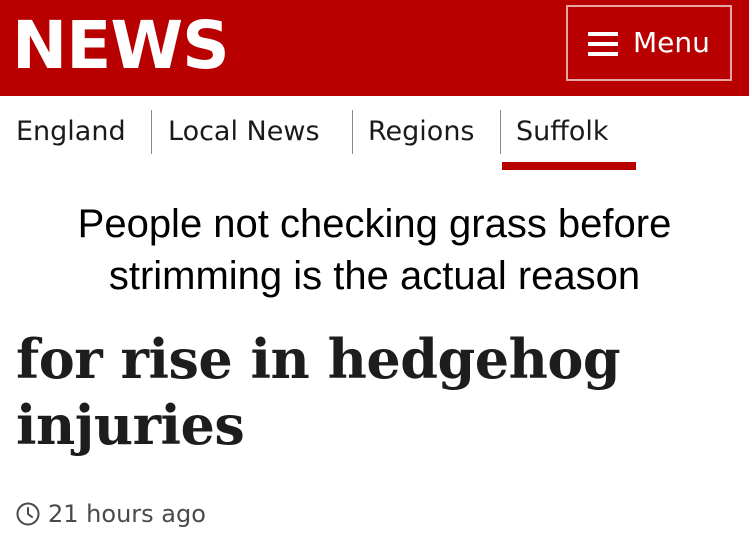 The image size is (749, 544). I want to click on menu-button: Menu, so click(649, 43).